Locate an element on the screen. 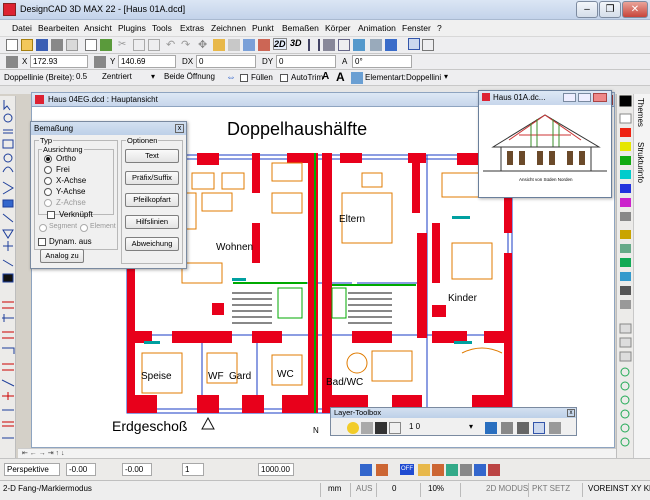 Image resolution: width=650 pixels, height=500 pixels. info-icon is located at coordinates (359, 45).